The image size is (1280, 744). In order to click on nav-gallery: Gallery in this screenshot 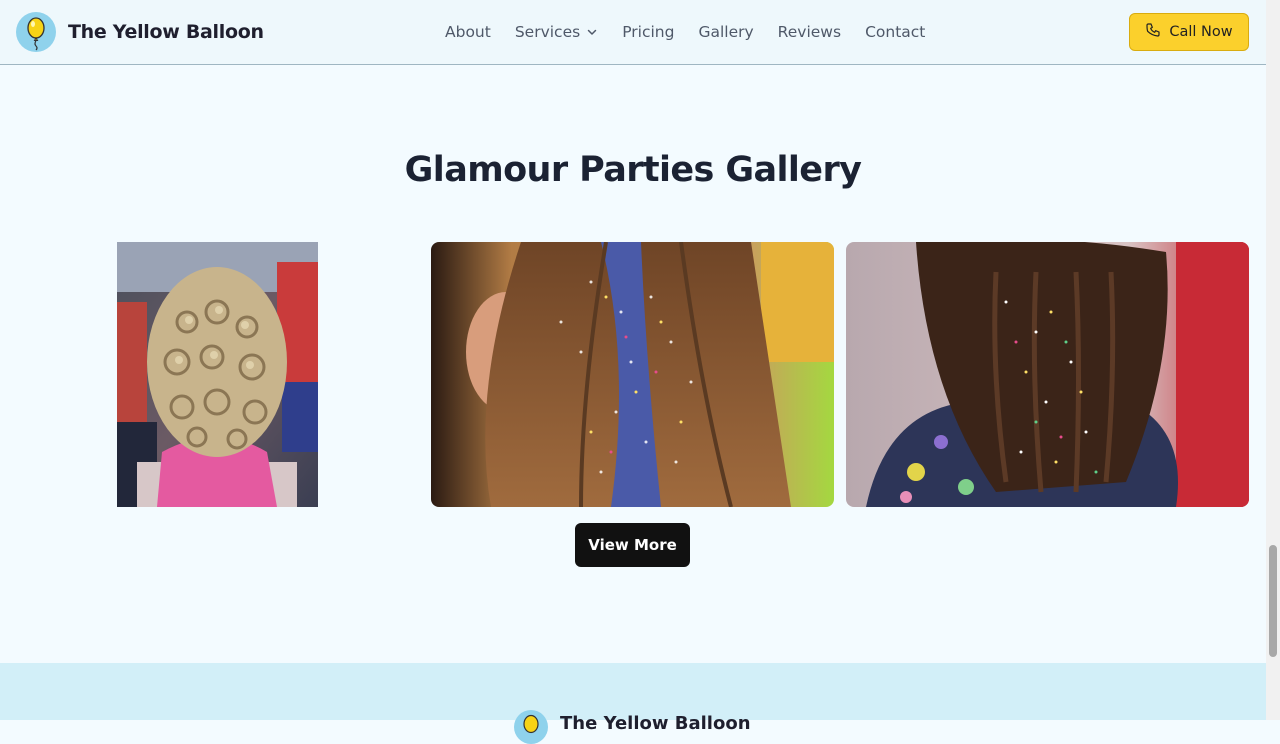, I will do `click(725, 32)`.